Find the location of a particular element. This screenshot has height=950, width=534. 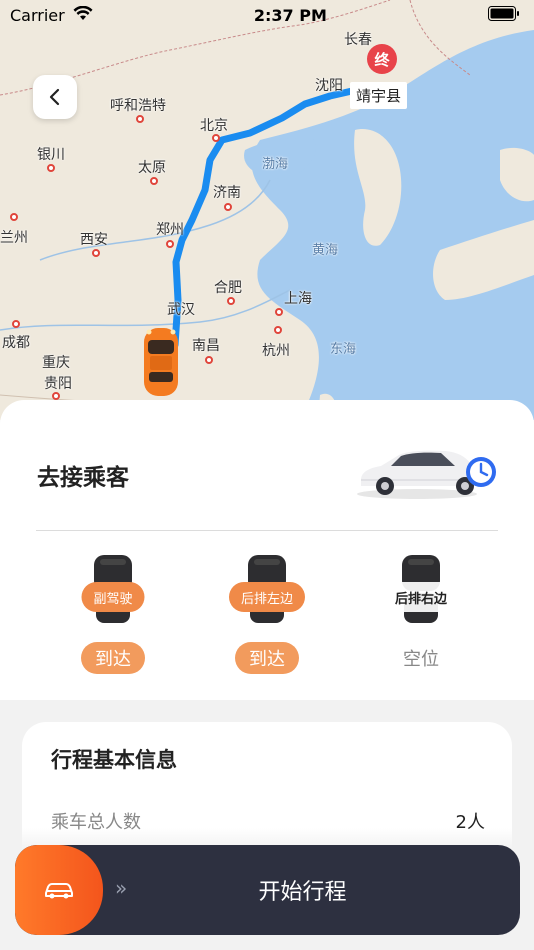

destination-pin-icon: 终 is located at coordinates (382, 59).